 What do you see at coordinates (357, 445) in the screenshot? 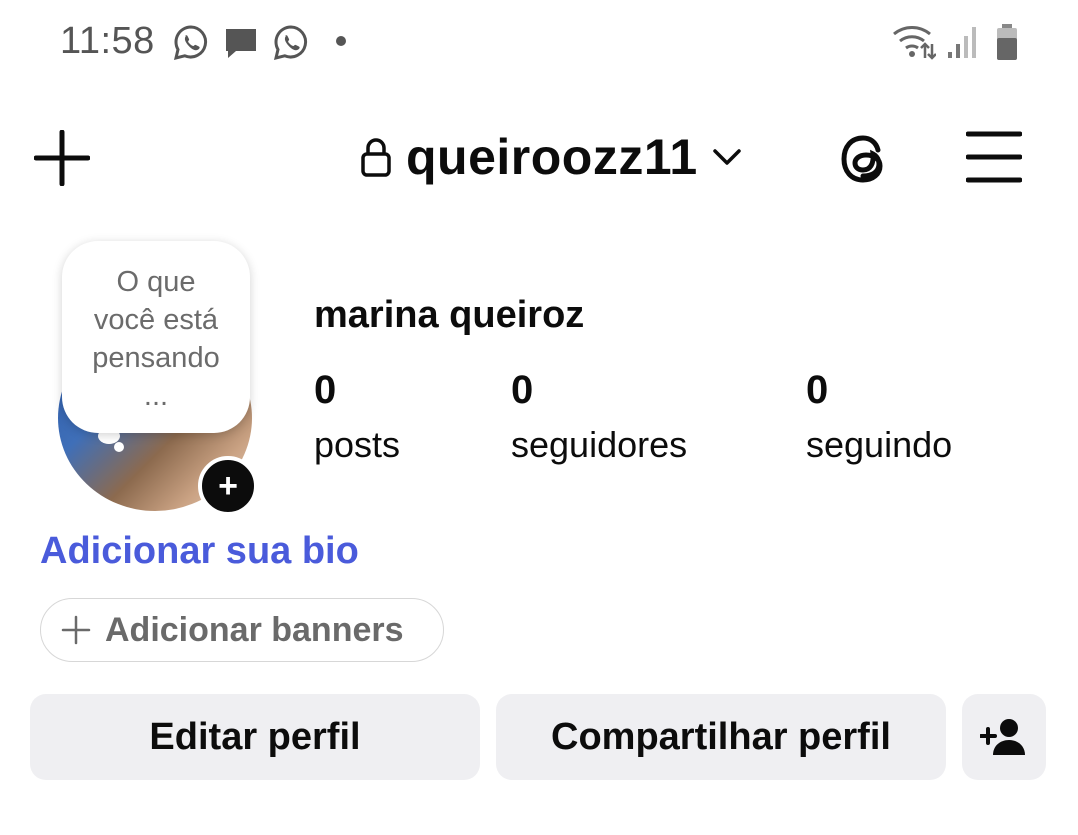
I see `stat-posts-label: posts` at bounding box center [357, 445].